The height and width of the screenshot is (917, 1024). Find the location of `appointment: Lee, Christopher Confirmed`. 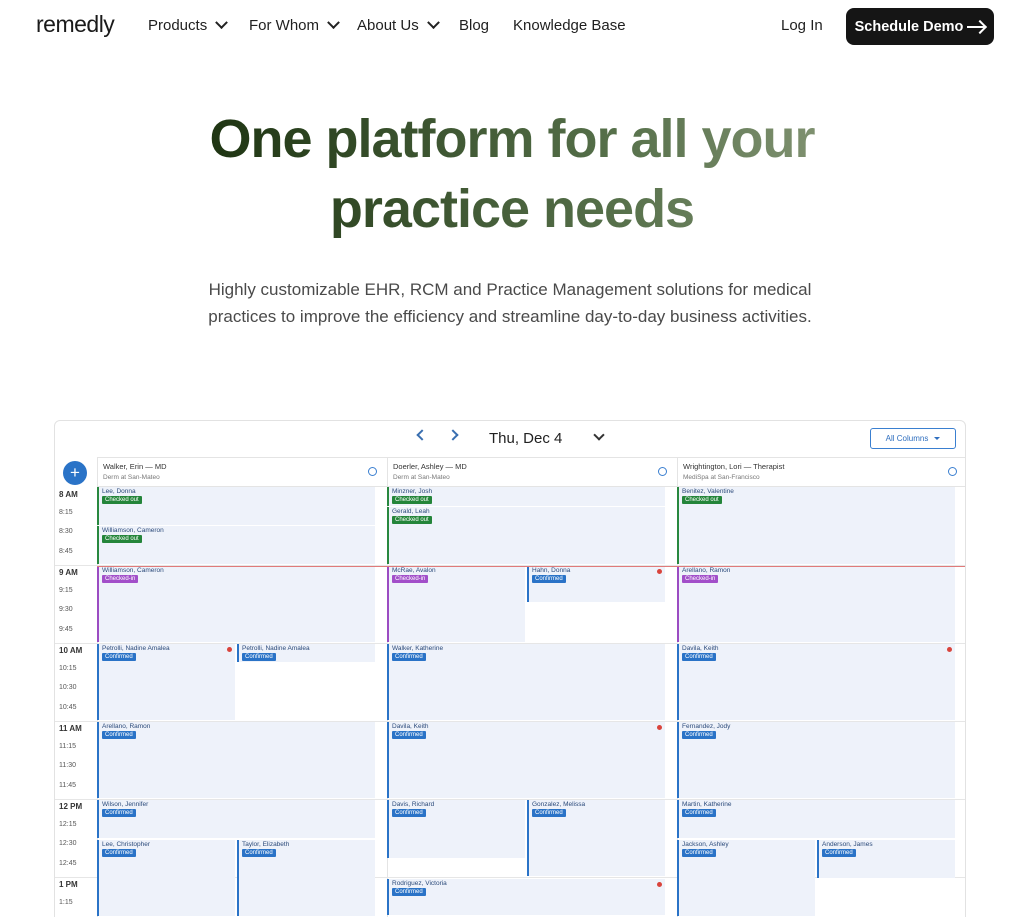

appointment: Lee, Christopher Confirmed is located at coordinates (166, 878).